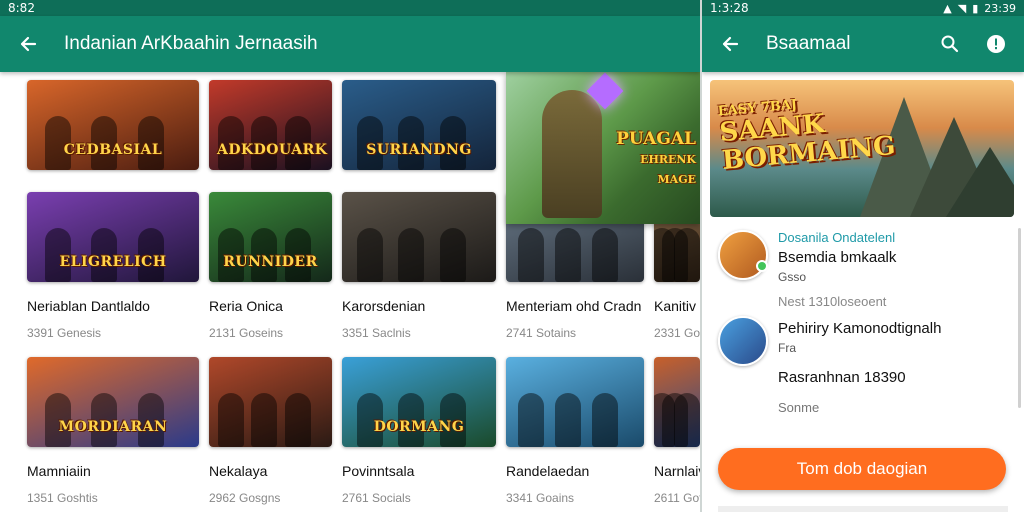 The height and width of the screenshot is (512, 1024). What do you see at coordinates (950, 44) in the screenshot?
I see `search-icon` at bounding box center [950, 44].